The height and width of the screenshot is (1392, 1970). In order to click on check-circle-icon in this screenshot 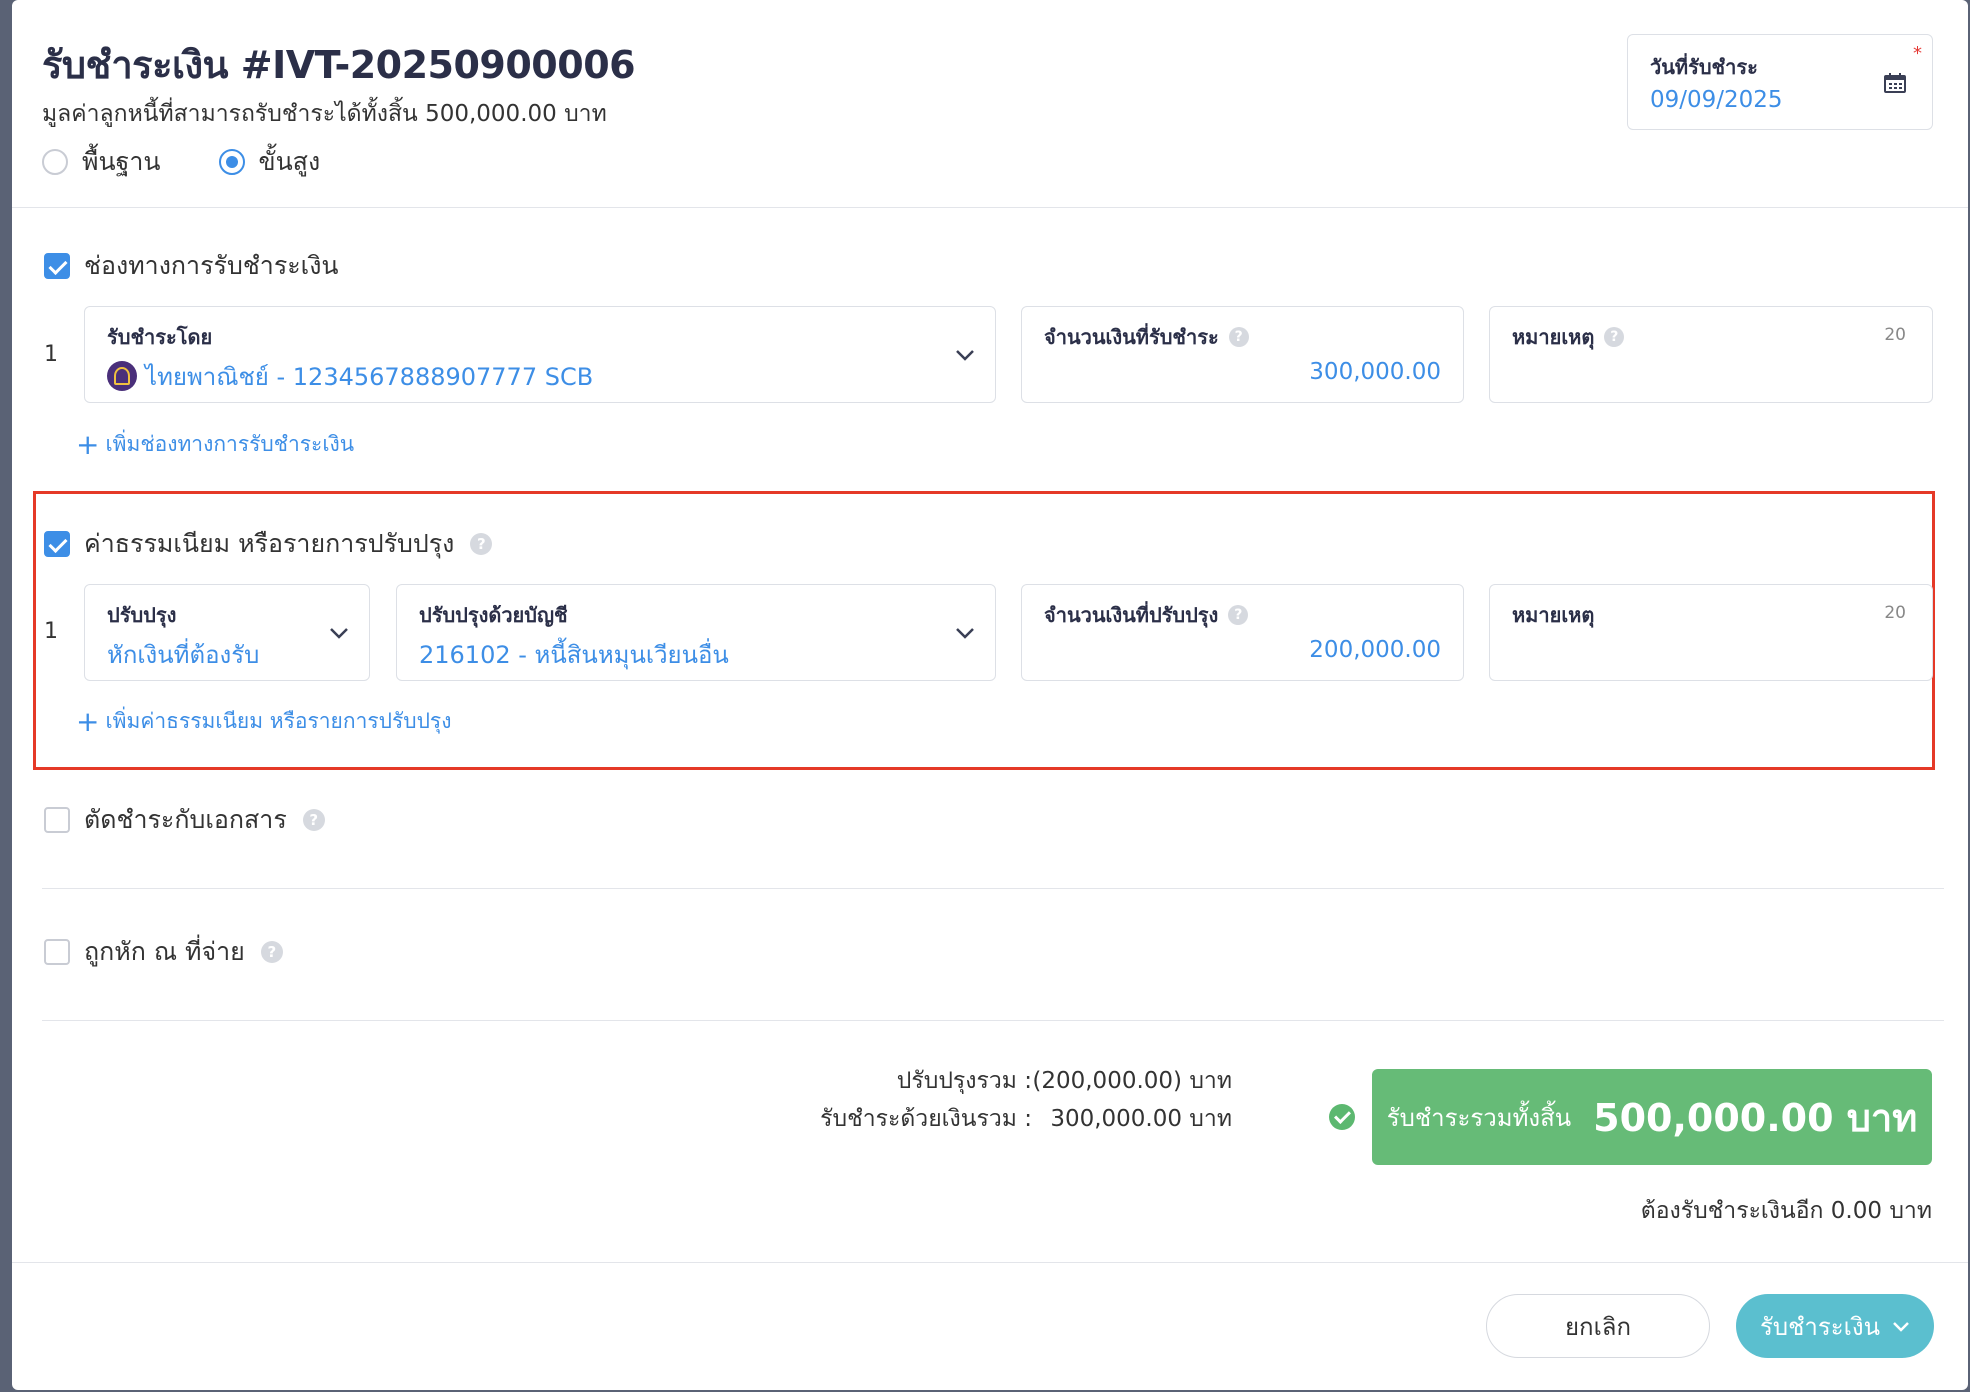, I will do `click(1342, 1117)`.